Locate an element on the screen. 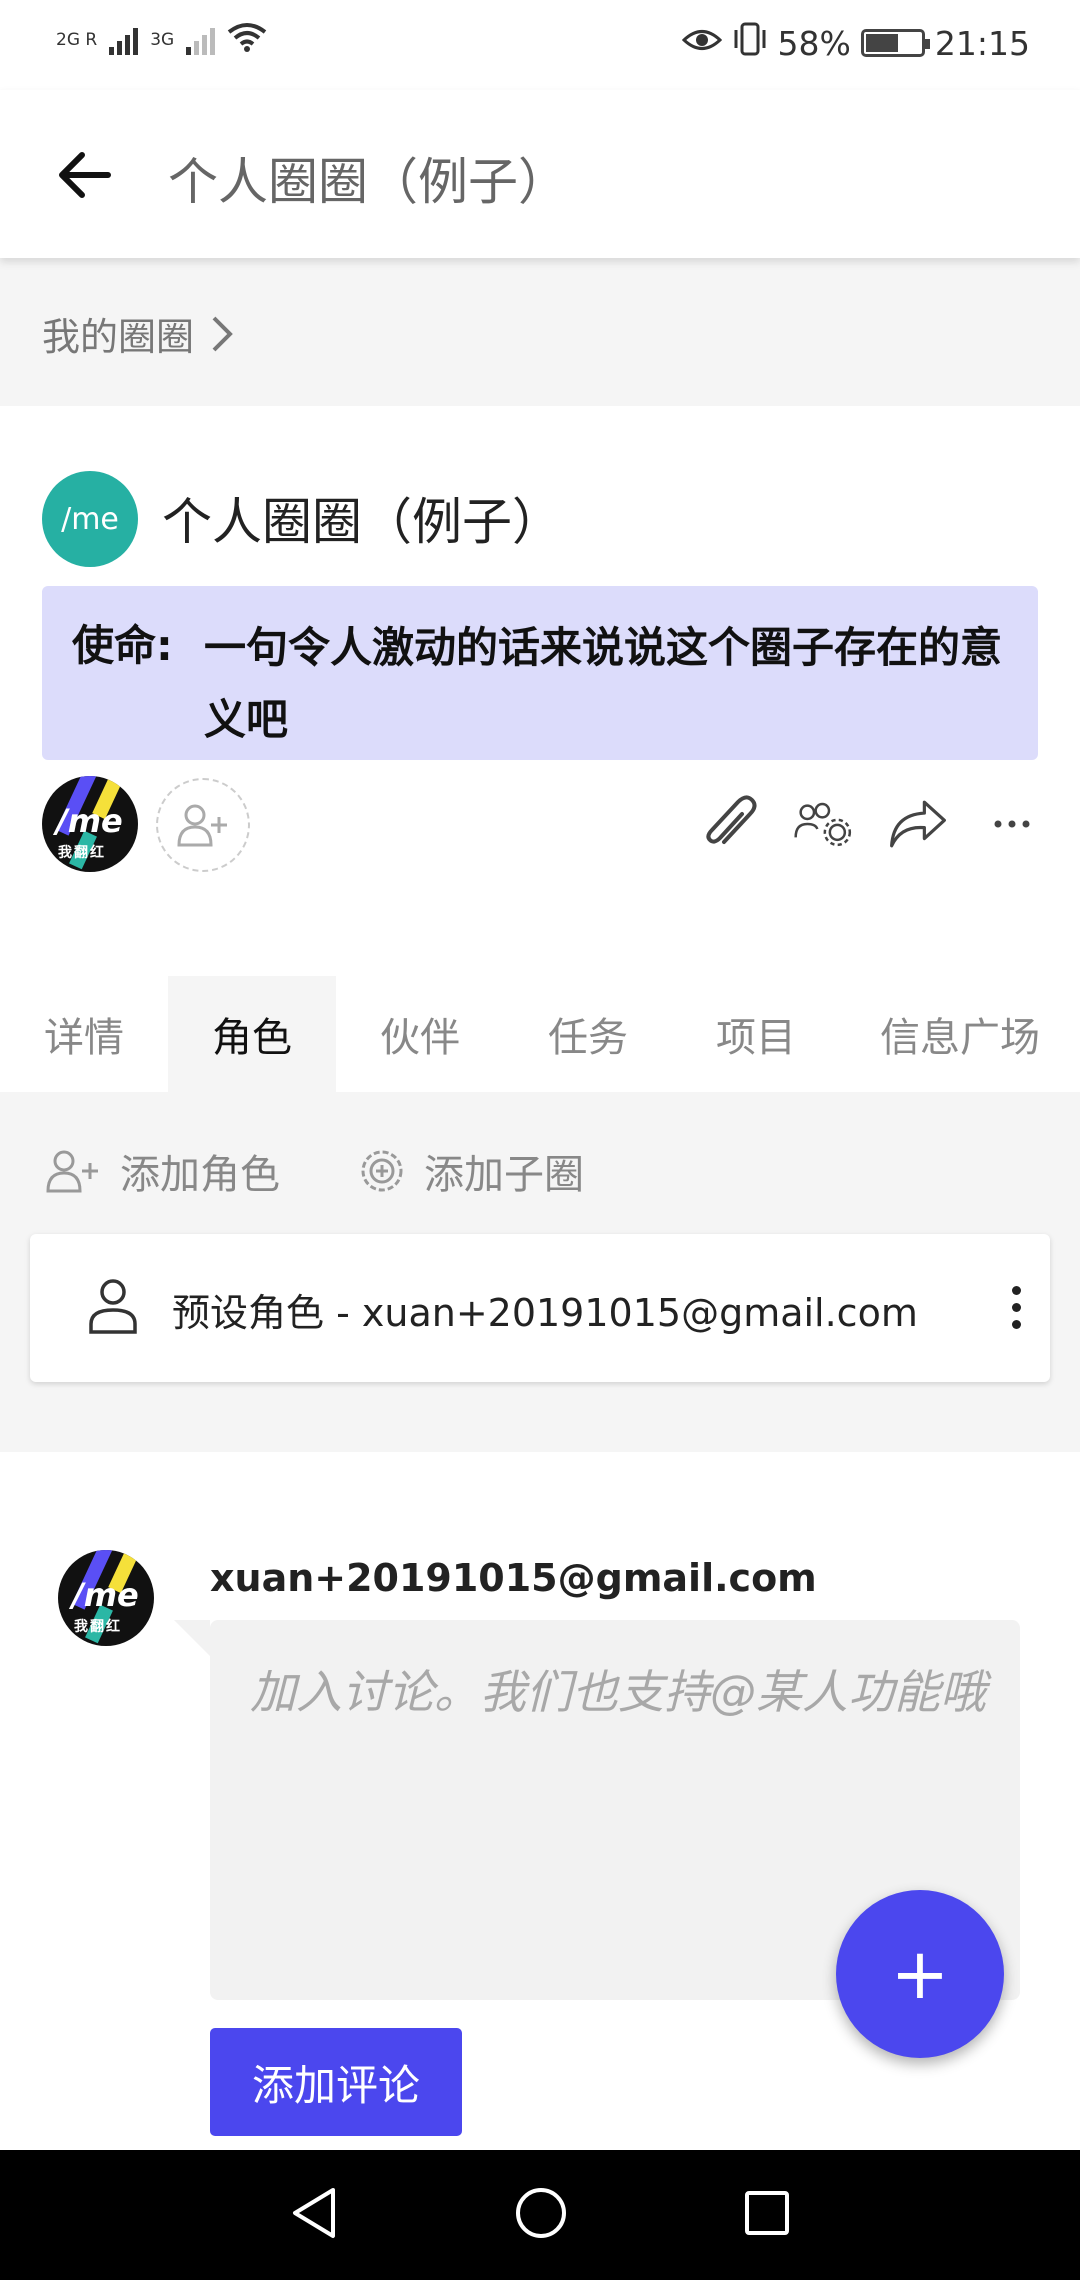 This screenshot has width=1080, height=2280. page-title: 个人圈圈（例子） is located at coordinates (368, 182).